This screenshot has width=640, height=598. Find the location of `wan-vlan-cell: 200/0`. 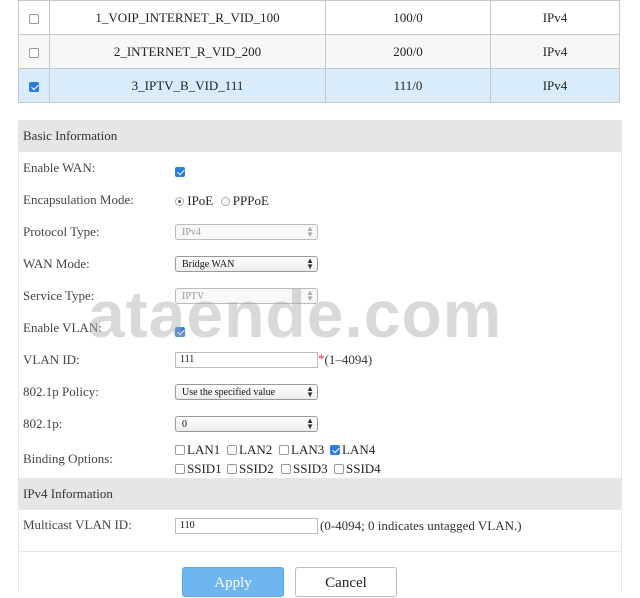

wan-vlan-cell: 200/0 is located at coordinates (408, 51).